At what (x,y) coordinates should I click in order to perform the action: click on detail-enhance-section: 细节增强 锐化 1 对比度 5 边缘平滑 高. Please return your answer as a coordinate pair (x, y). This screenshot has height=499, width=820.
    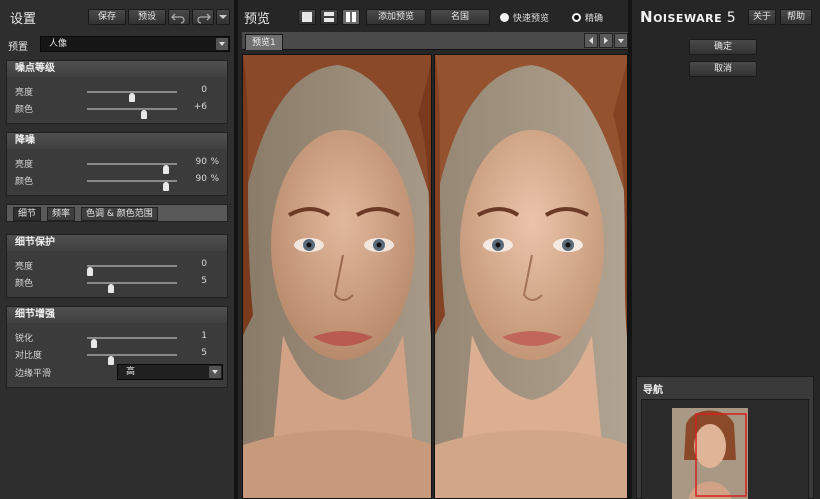
    Looking at the image, I should click on (117, 347).